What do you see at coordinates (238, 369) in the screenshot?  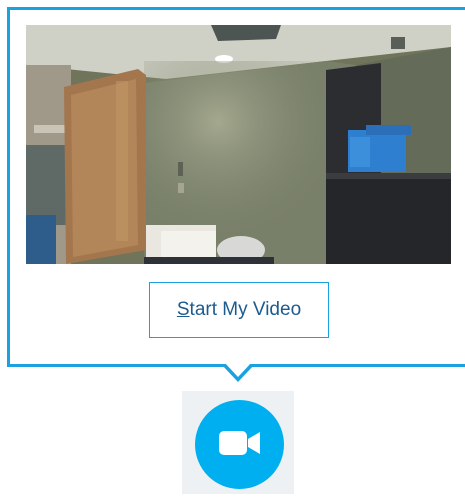 I see `popup-pointer-fill` at bounding box center [238, 369].